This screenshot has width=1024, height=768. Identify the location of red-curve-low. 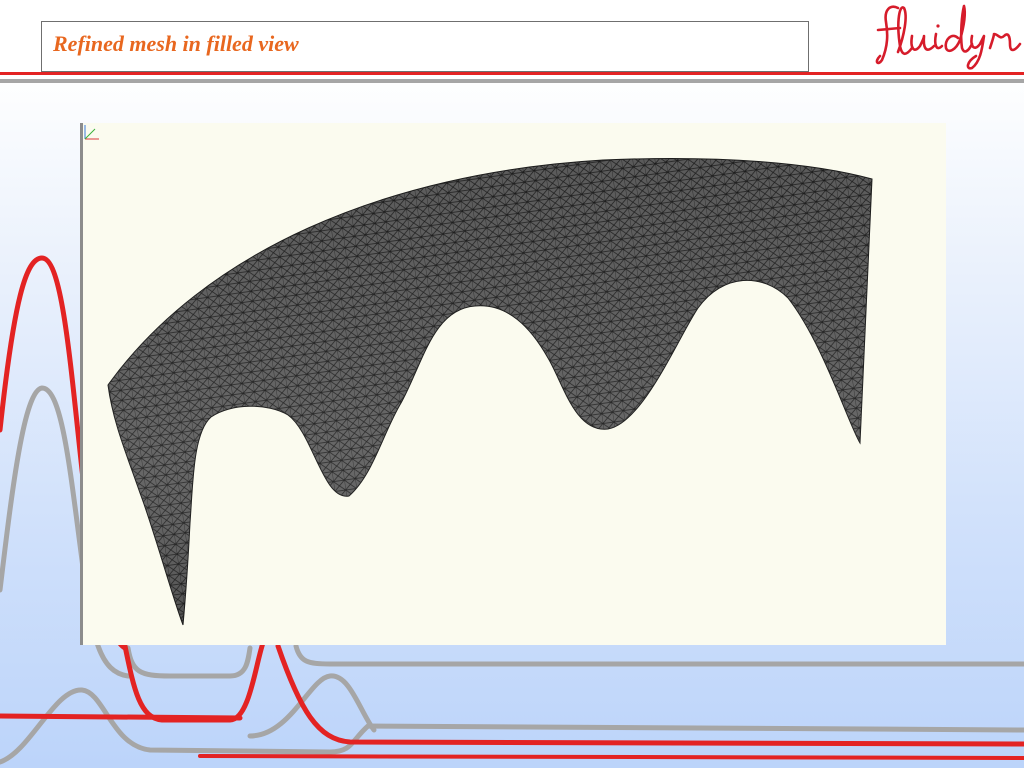
(121, 717).